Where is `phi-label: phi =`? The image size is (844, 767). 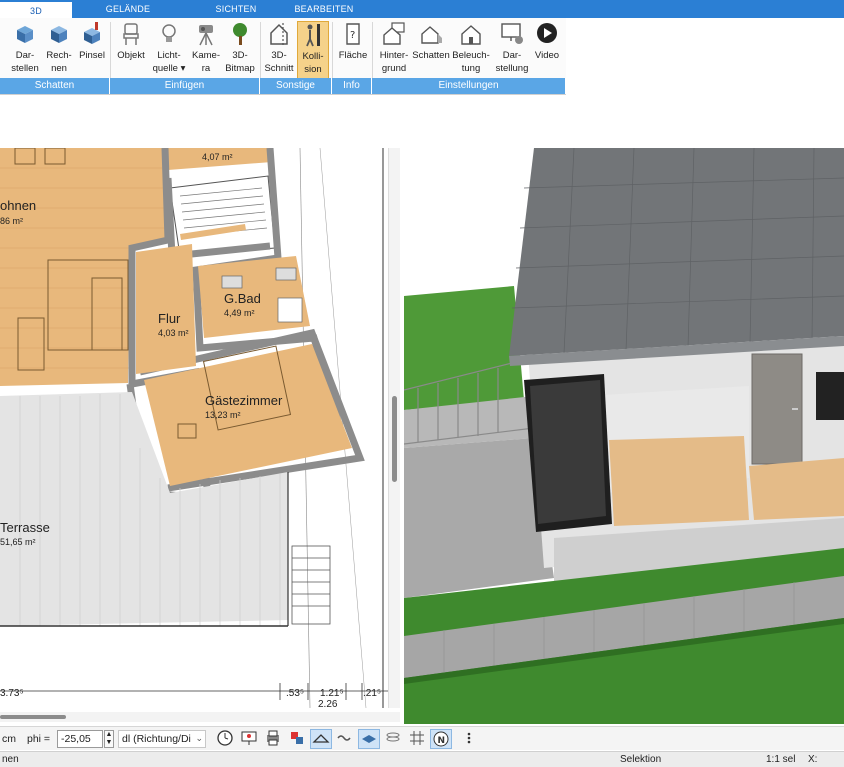 phi-label: phi = is located at coordinates (39, 739).